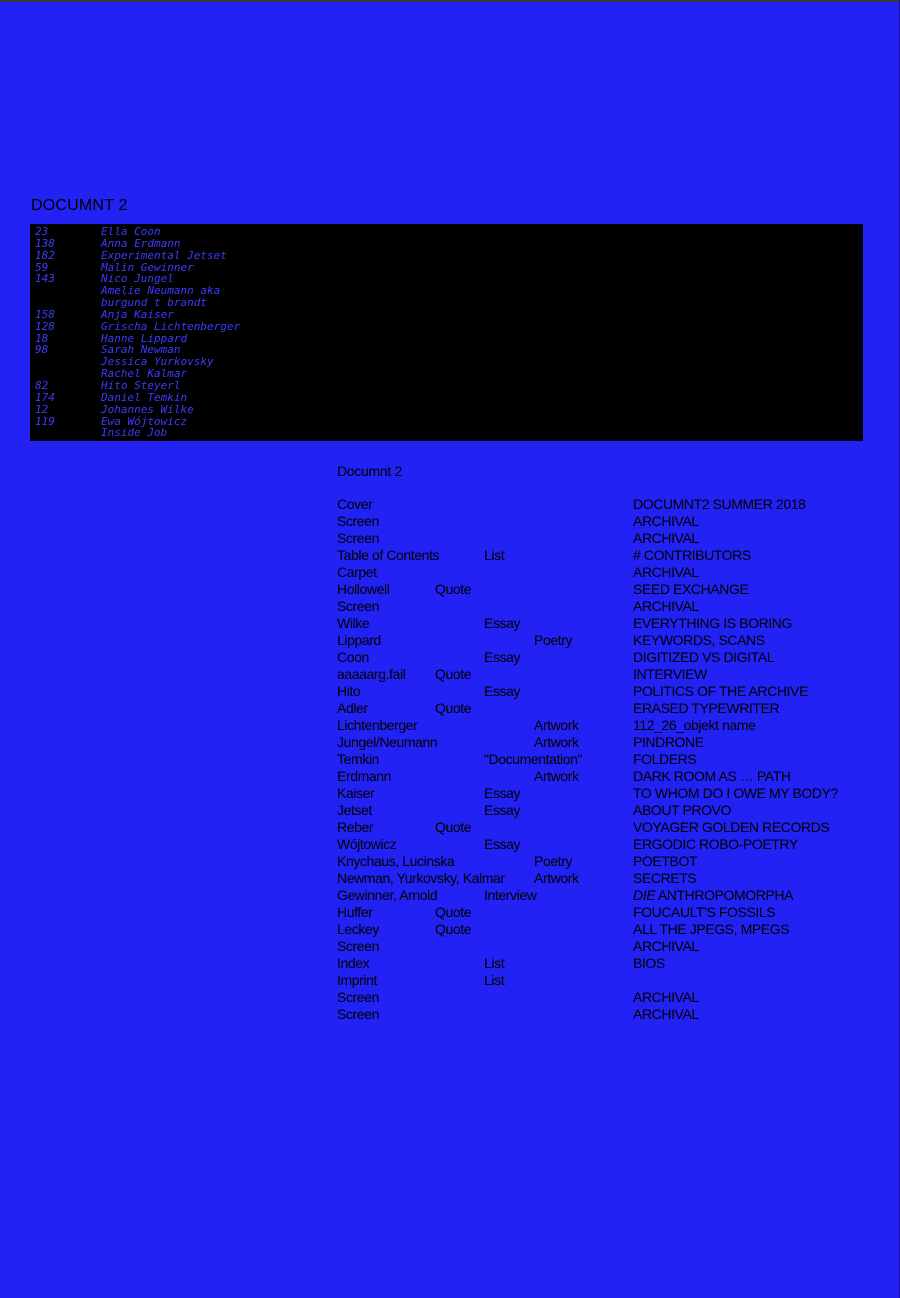  What do you see at coordinates (141, 243) in the screenshot?
I see `contributor-name: Anna Erdmann` at bounding box center [141, 243].